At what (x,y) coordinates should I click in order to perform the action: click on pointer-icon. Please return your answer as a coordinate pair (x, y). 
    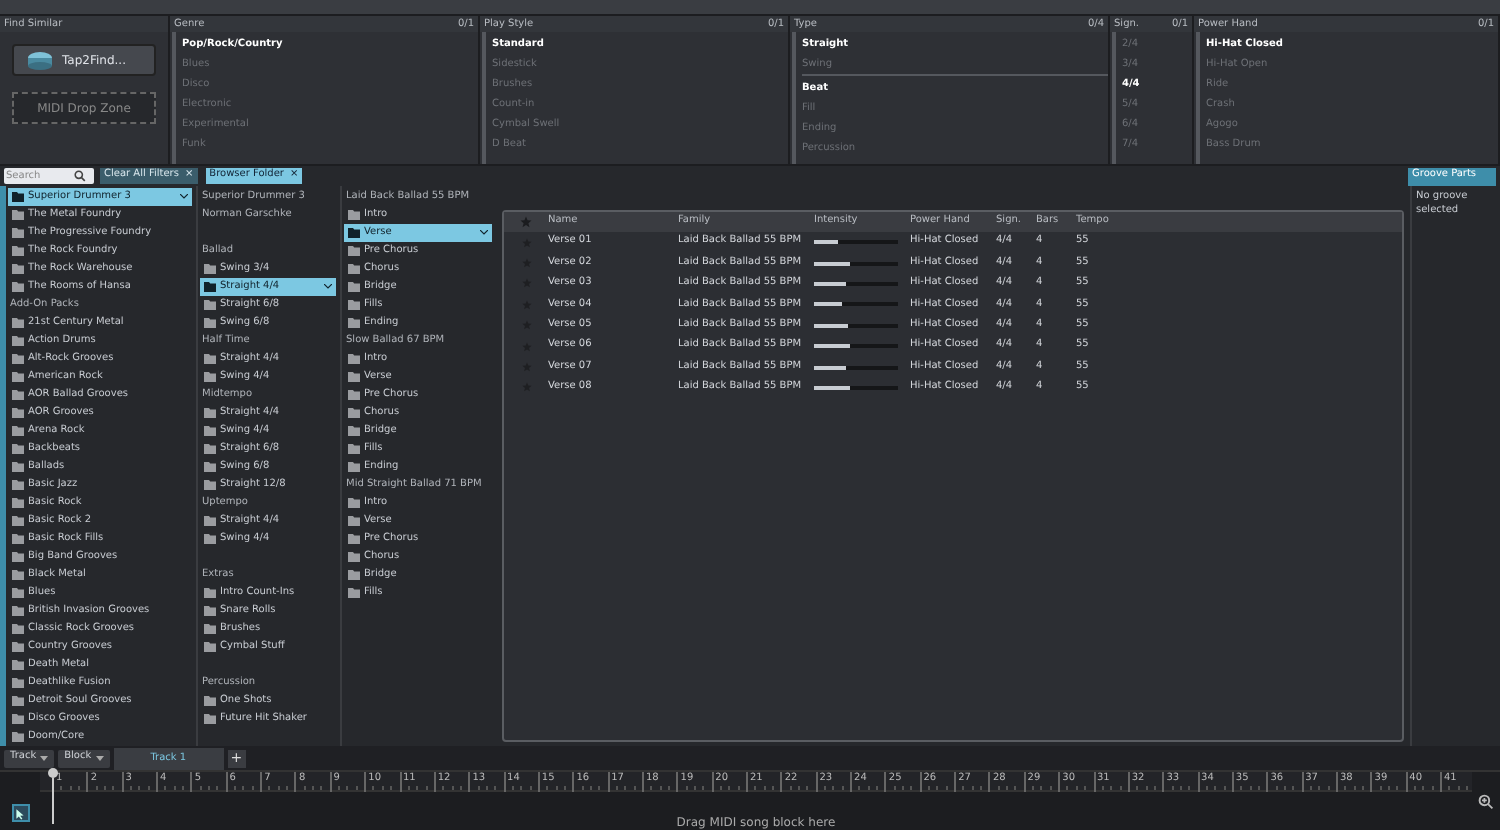
    Looking at the image, I should click on (20, 813).